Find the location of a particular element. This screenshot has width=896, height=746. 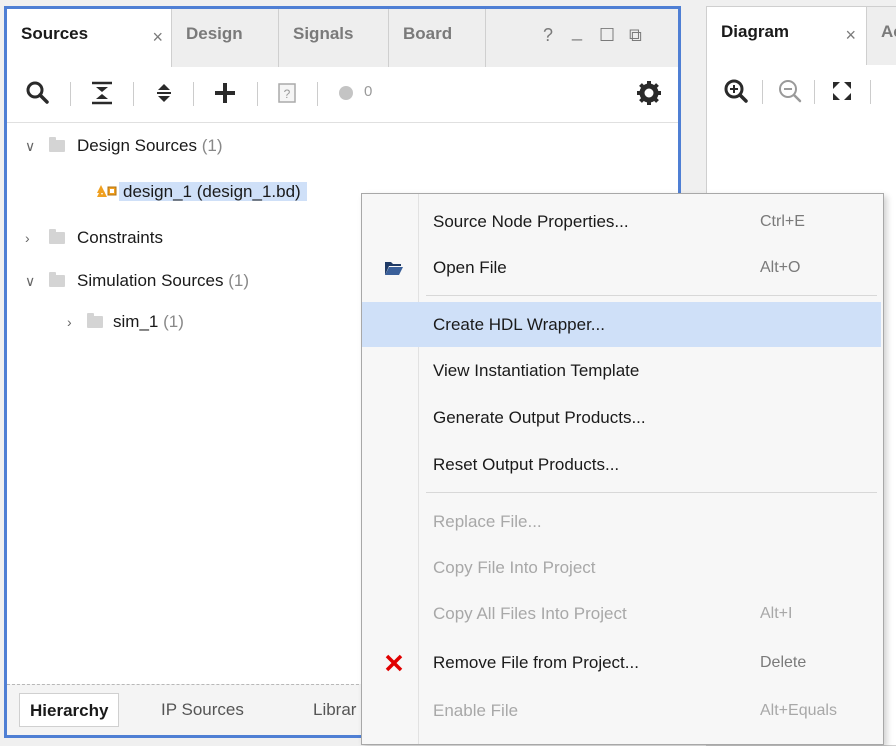

warning-count: 0 is located at coordinates (368, 91).